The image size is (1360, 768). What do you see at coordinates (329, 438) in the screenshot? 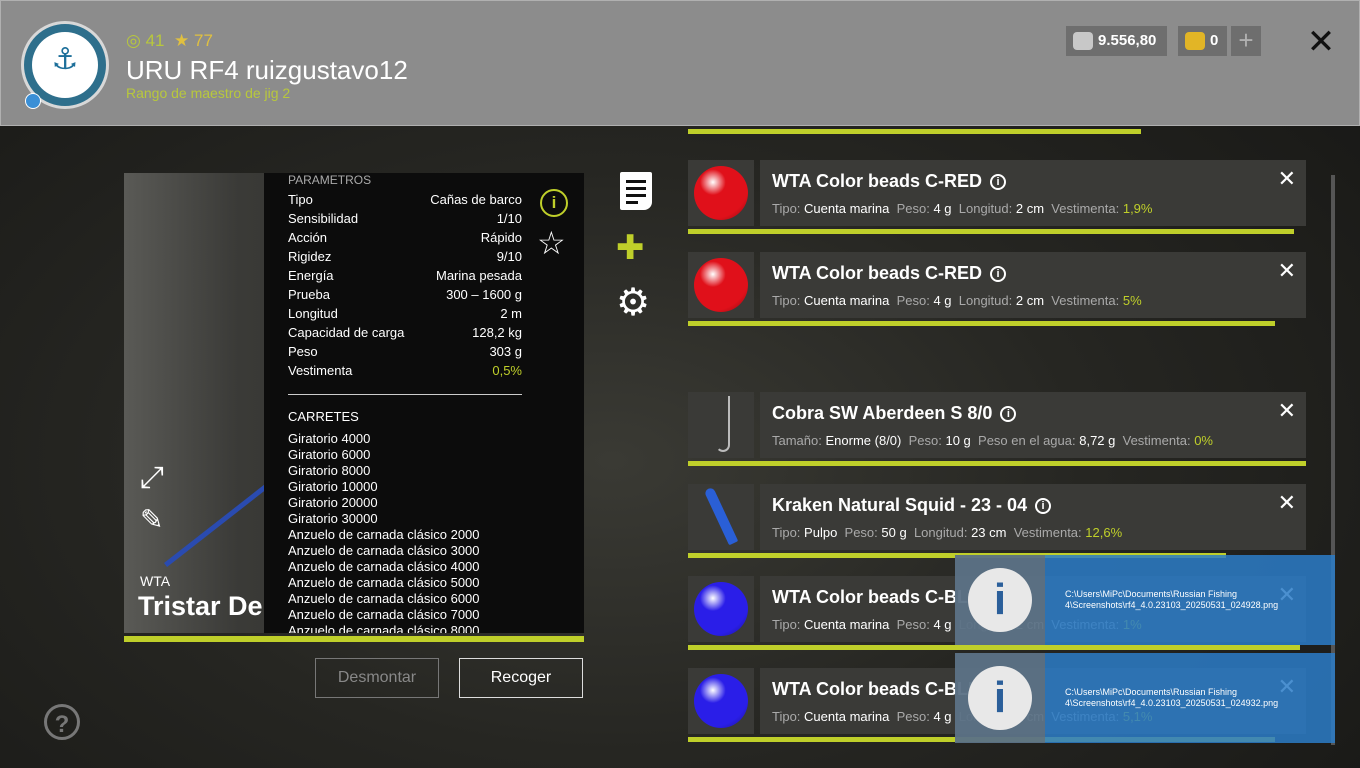
I see `reel-compat-item: Giratorio 4000` at bounding box center [329, 438].